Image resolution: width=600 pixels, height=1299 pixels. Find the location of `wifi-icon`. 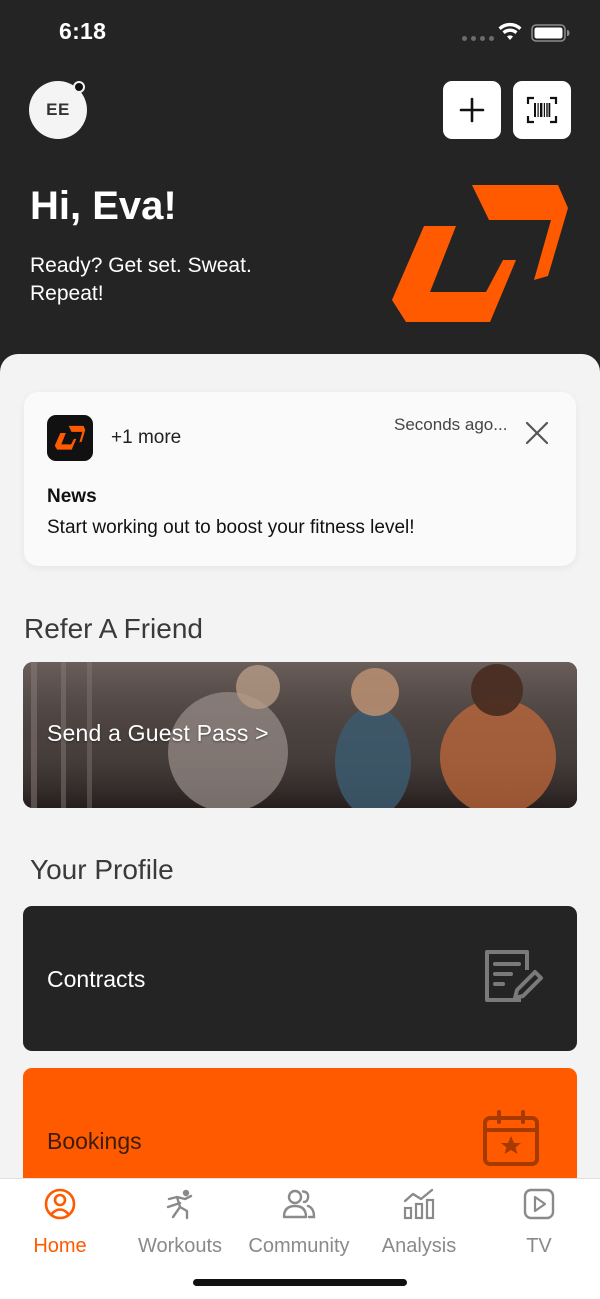

wifi-icon is located at coordinates (510, 31).